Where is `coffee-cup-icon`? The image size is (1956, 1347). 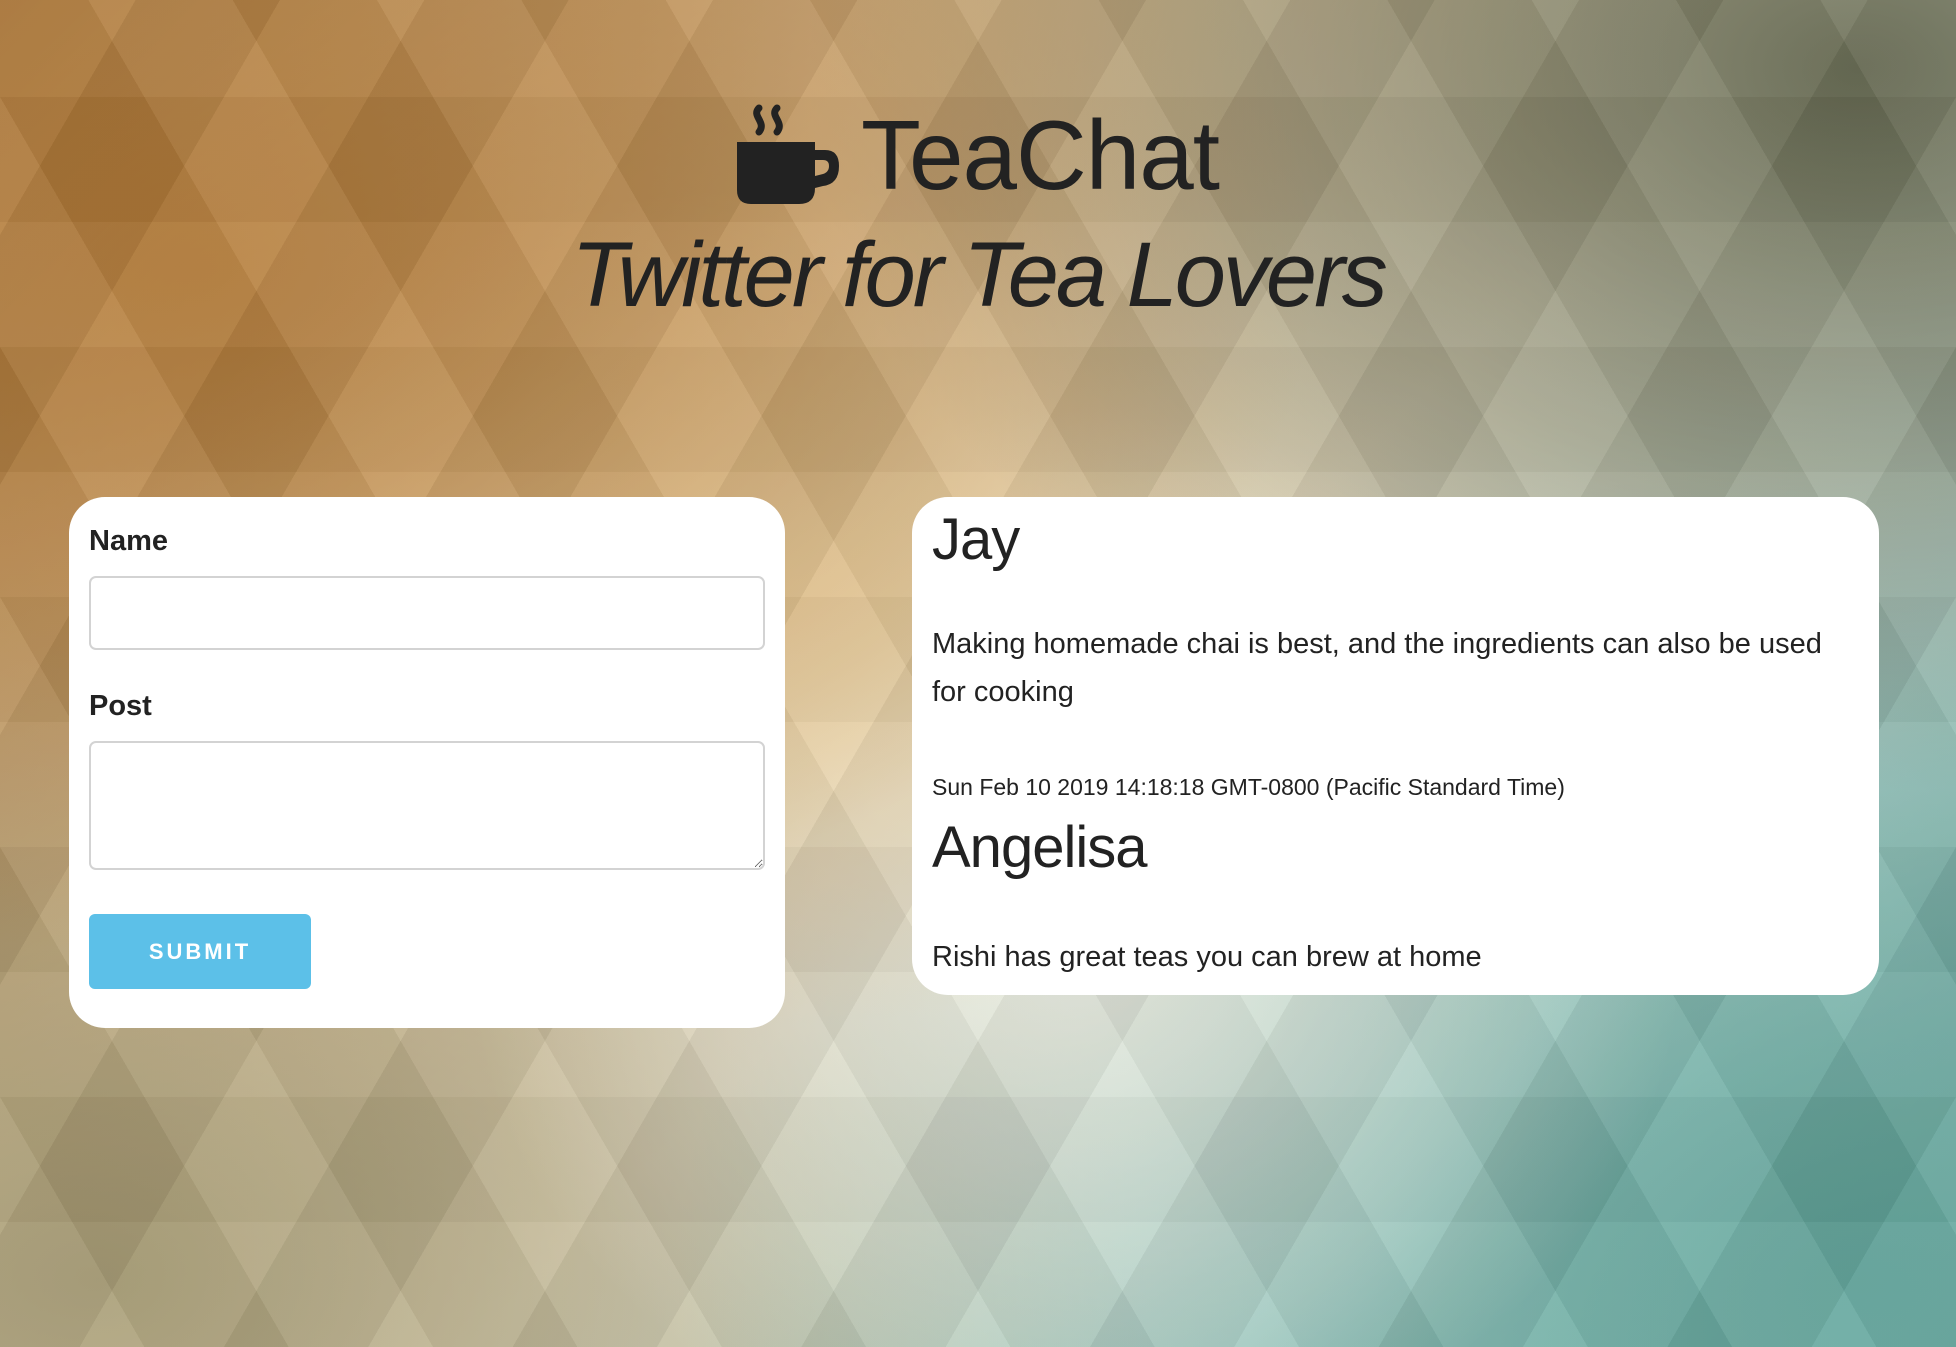
coffee-cup-icon is located at coordinates (787, 155).